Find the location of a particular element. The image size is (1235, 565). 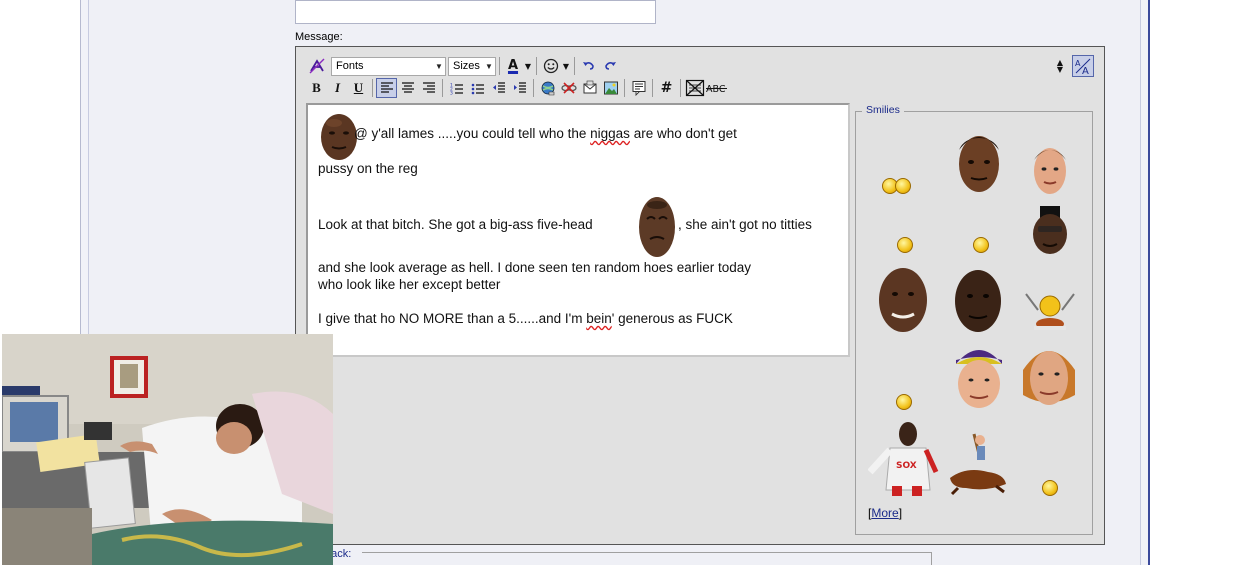

text-color-dropdown: ▼ is located at coordinates (528, 66).